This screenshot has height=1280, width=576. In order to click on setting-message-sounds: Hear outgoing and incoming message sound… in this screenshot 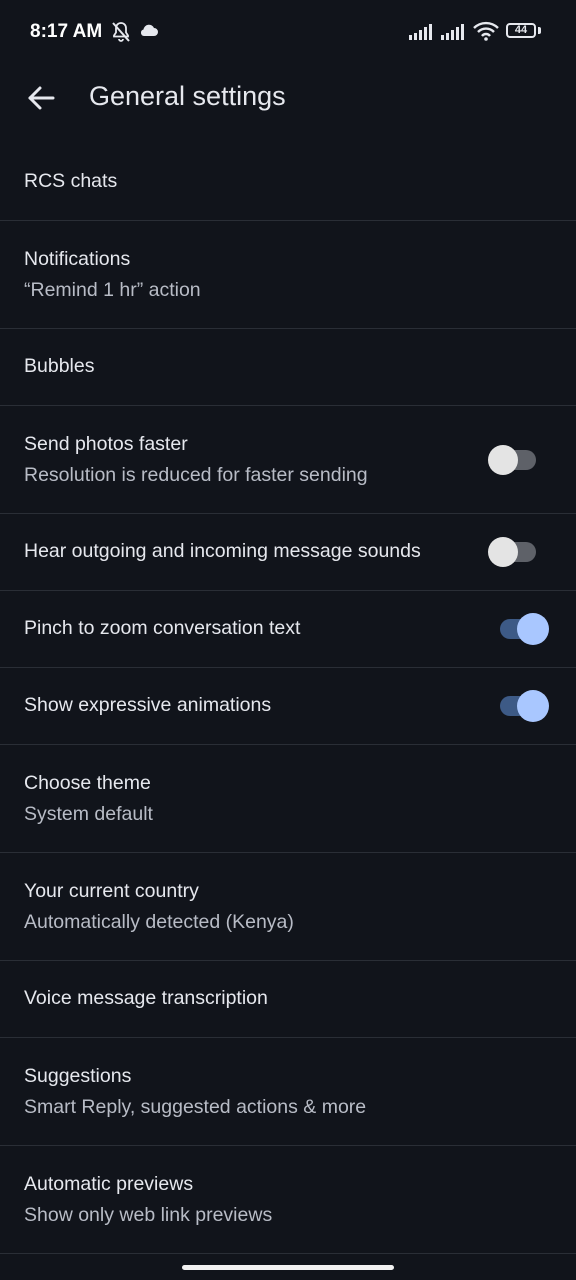, I will do `click(288, 552)`.